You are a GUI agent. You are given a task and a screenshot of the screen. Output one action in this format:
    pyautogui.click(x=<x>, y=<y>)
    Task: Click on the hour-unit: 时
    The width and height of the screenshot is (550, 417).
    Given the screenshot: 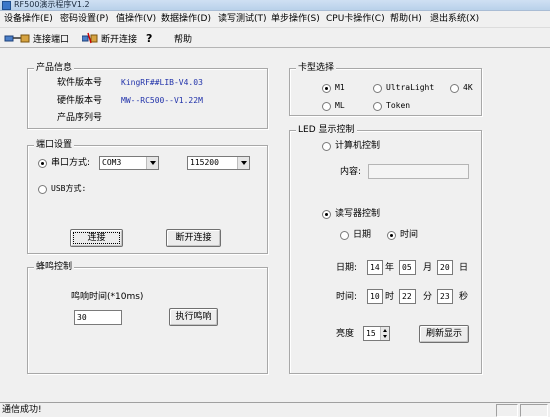 What is the action you would take?
    pyautogui.click(x=390, y=297)
    